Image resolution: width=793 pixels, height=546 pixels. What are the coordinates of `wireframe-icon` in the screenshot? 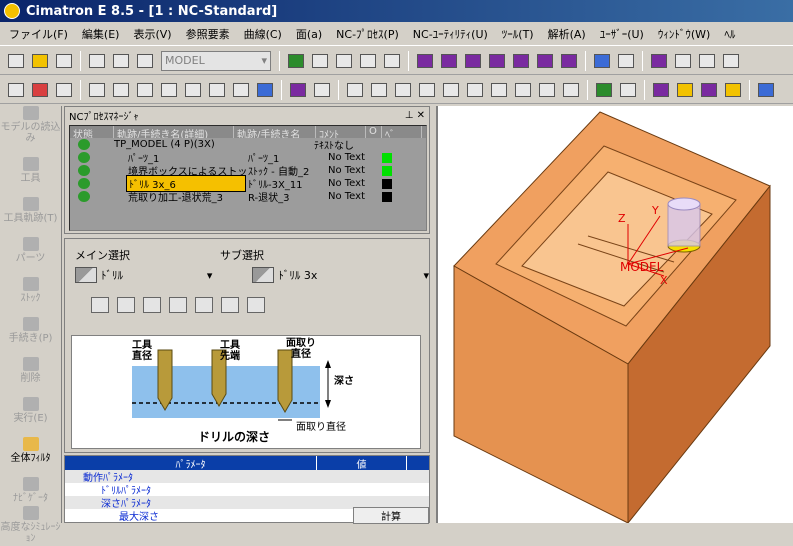 It's located at (626, 61).